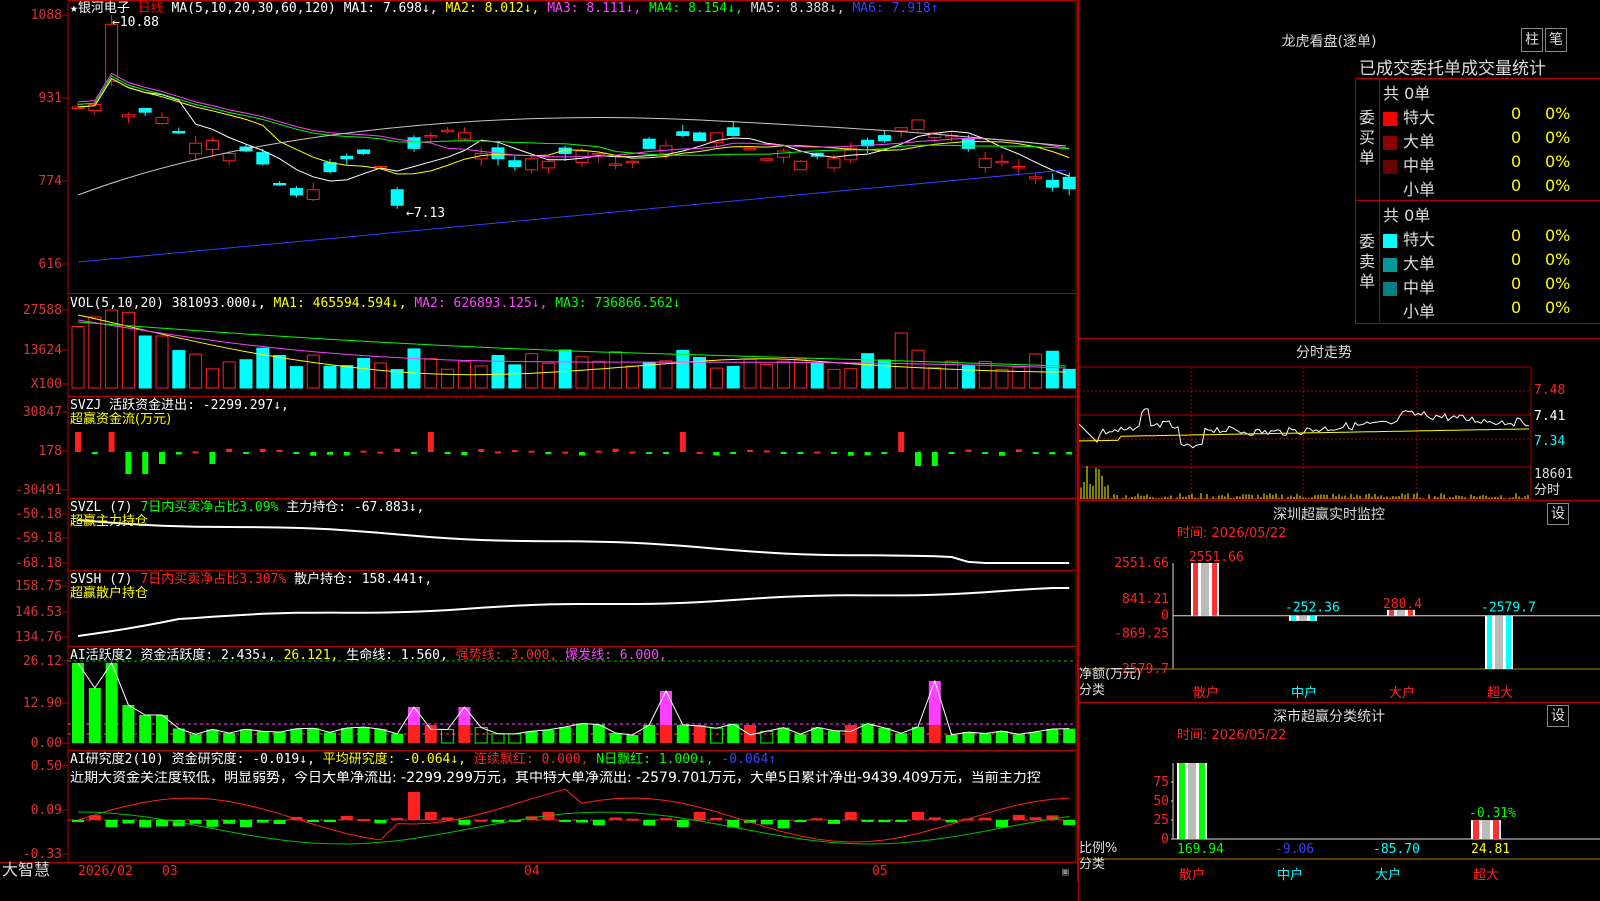  What do you see at coordinates (655, 759) in the screenshot?
I see `ai2-red-ndays: N日飘红: 1.000↓,` at bounding box center [655, 759].